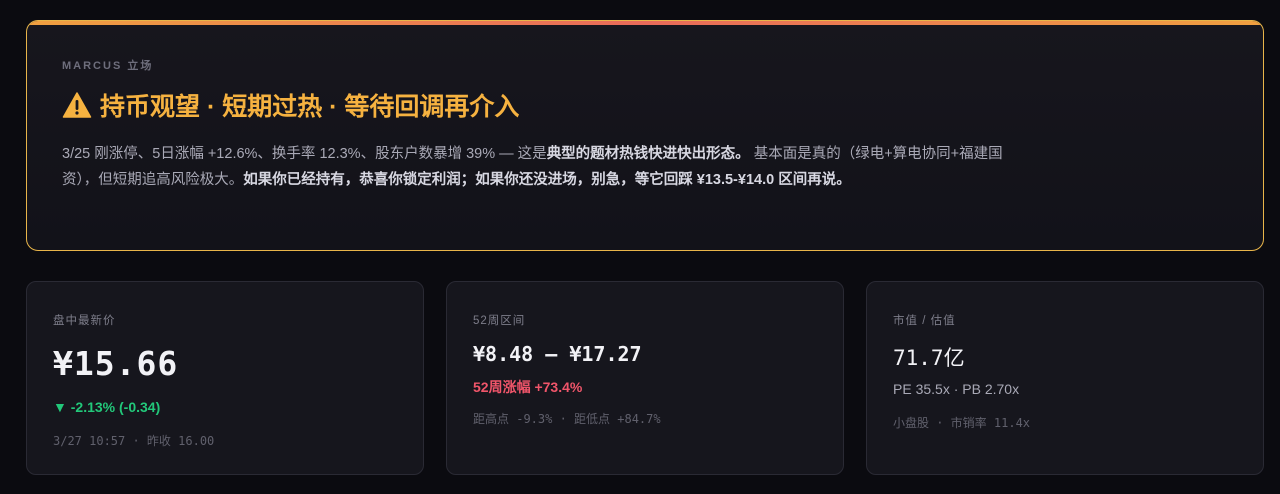 The image size is (1280, 494). I want to click on price-card-label: 盘中最新价, so click(84, 321).